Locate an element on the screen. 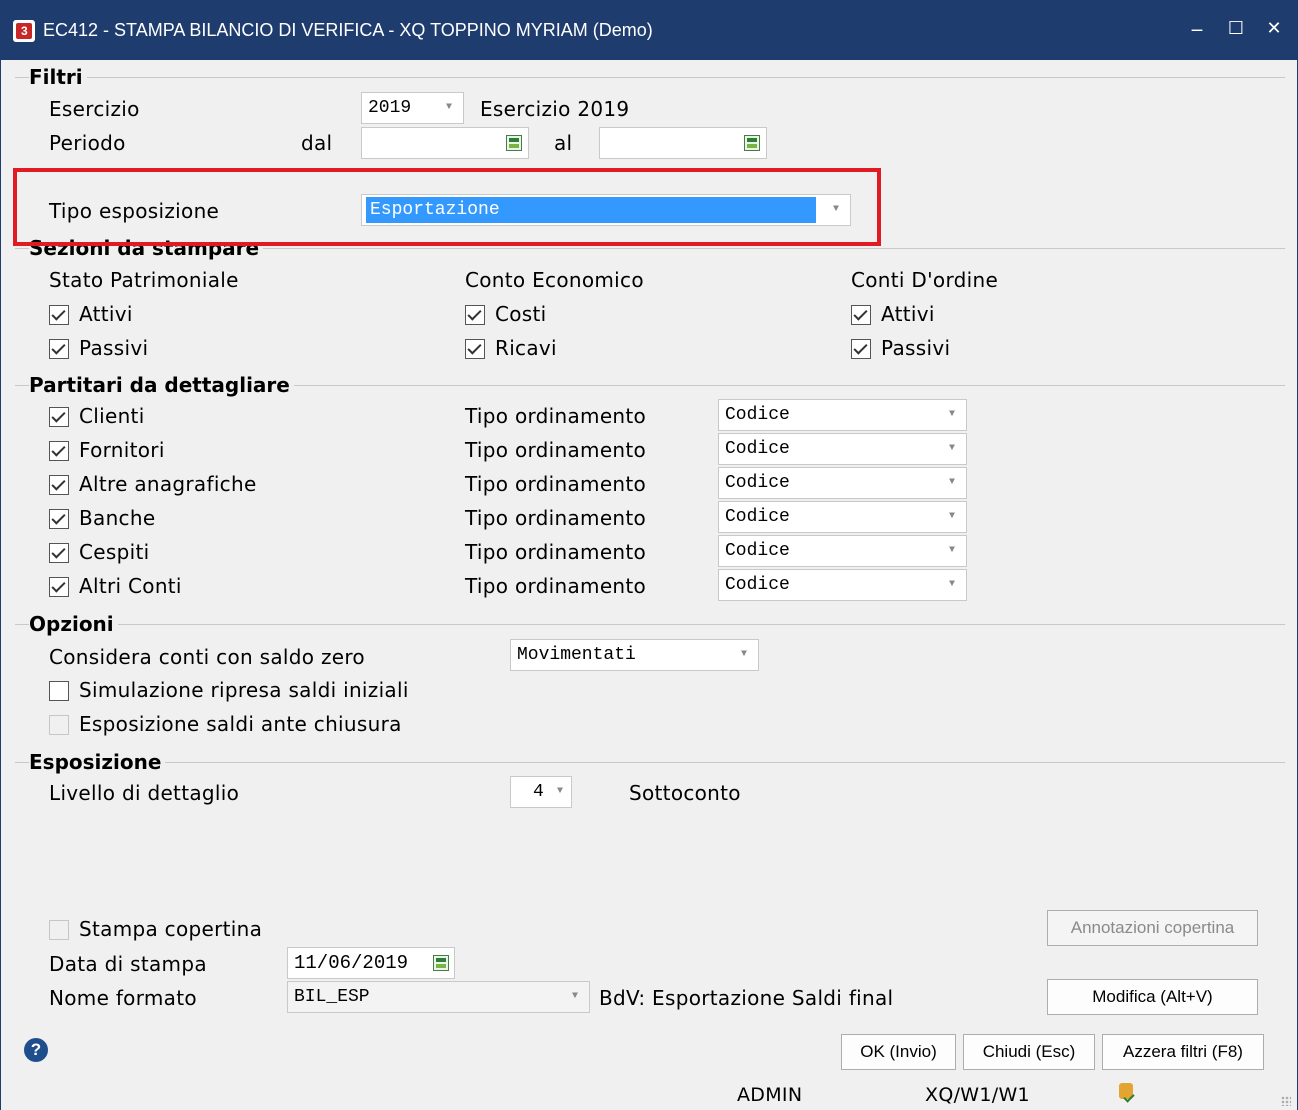 This screenshot has width=1298, height=1110. minimize-button: ‒ is located at coordinates (1197, 29).